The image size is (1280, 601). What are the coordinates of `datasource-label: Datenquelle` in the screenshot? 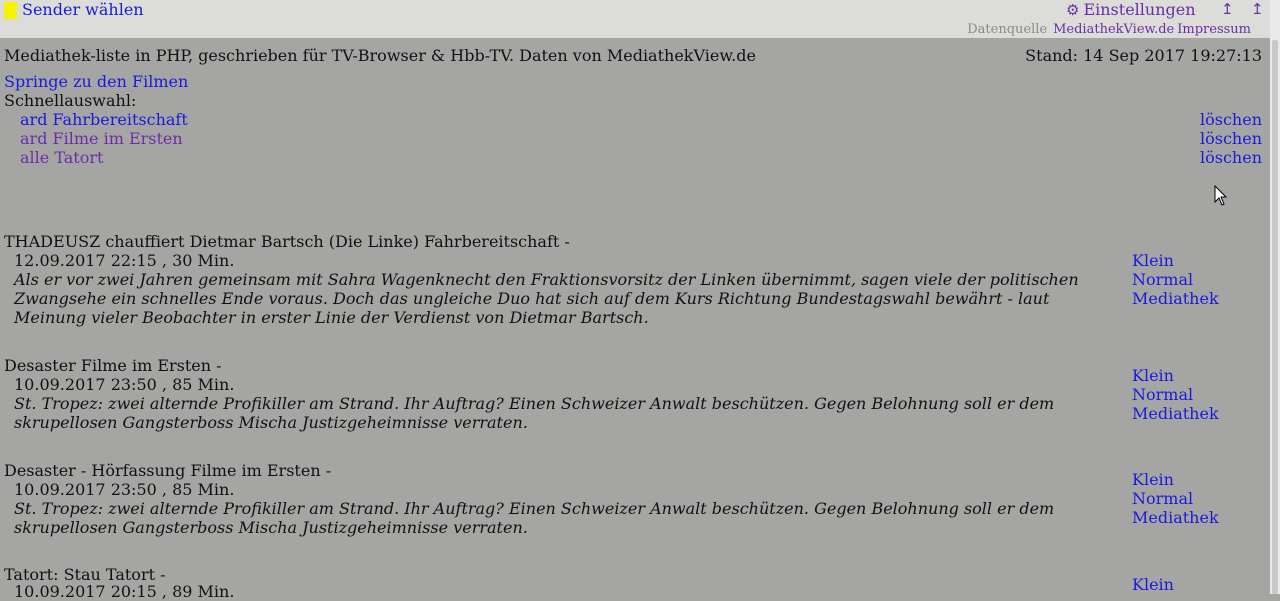 It's located at (1007, 29).